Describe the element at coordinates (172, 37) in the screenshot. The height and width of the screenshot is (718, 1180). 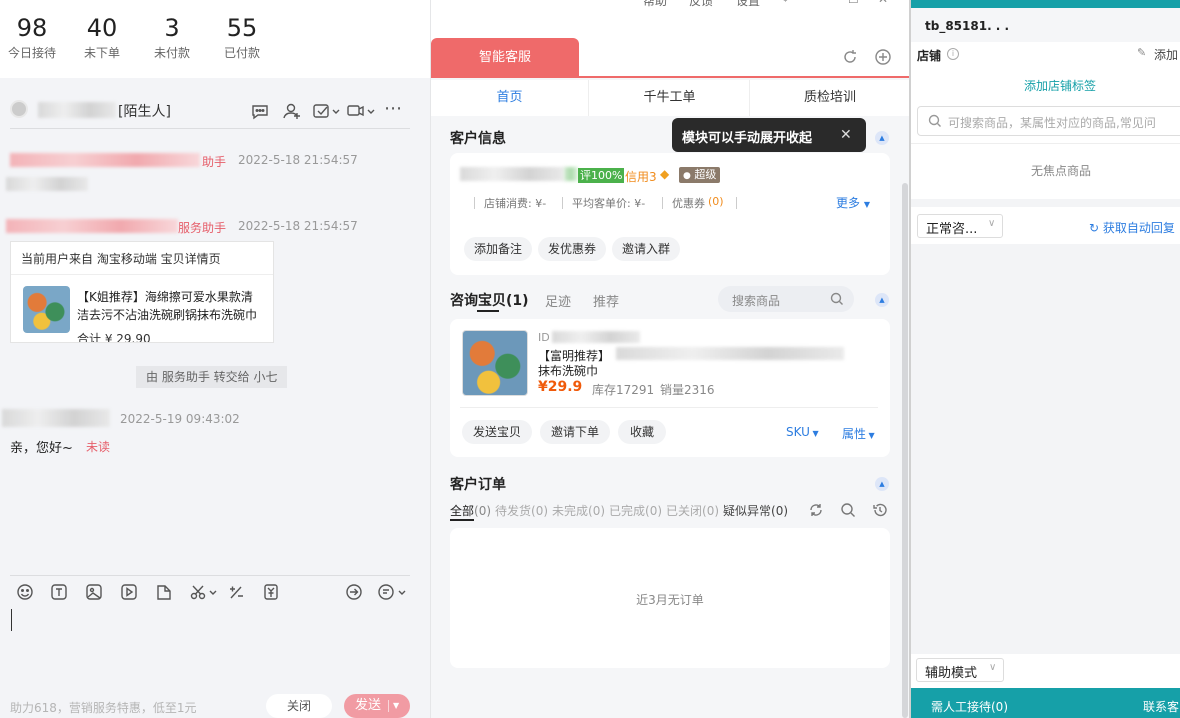
I see `stat-unpaid: 3 未付款` at that location.